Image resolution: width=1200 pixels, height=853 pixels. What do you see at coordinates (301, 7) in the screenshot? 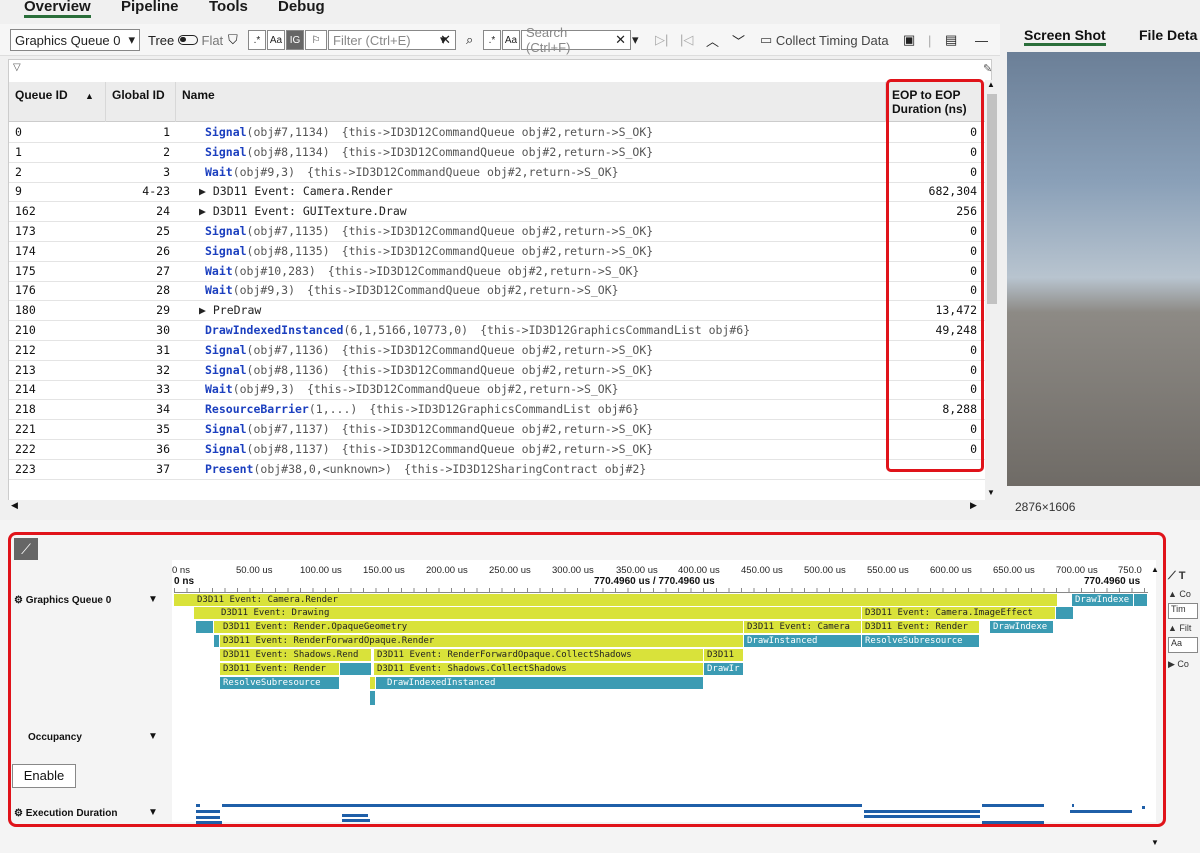
I see `menu-debug: Debug` at bounding box center [301, 7].